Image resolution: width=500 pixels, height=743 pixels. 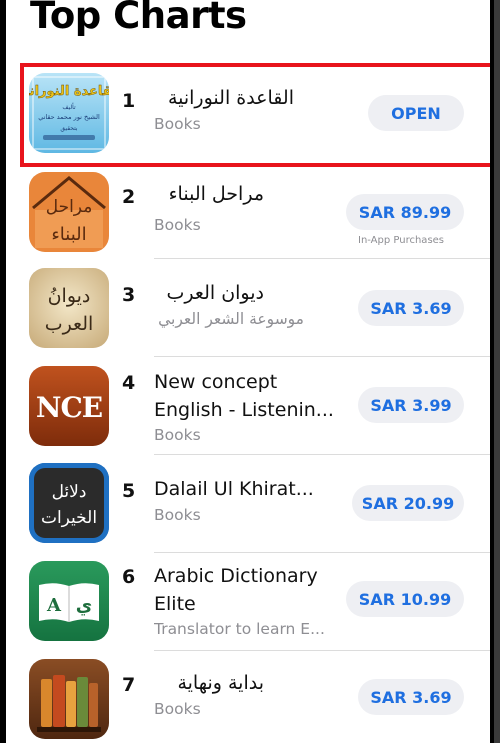 What do you see at coordinates (401, 240) in the screenshot?
I see `in-app-purchases-note: In-App Purchases` at bounding box center [401, 240].